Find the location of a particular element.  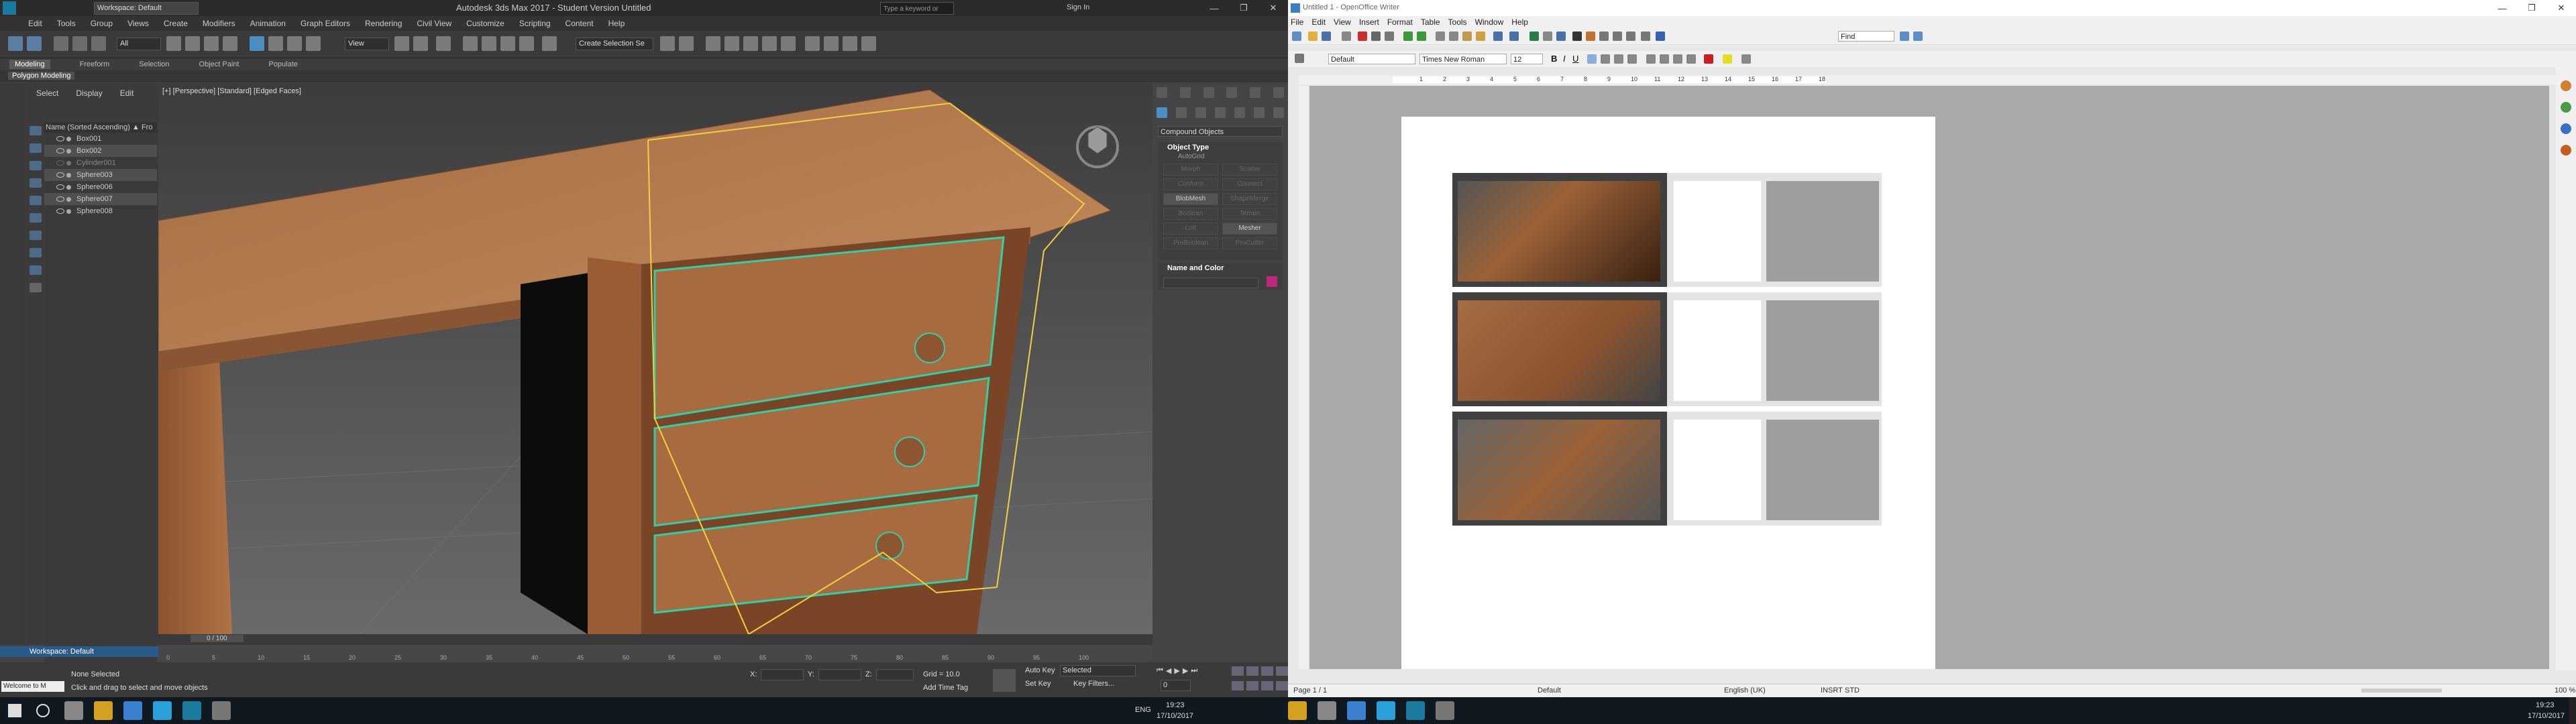

menu-graph-editors: Graph Editors is located at coordinates (325, 24).